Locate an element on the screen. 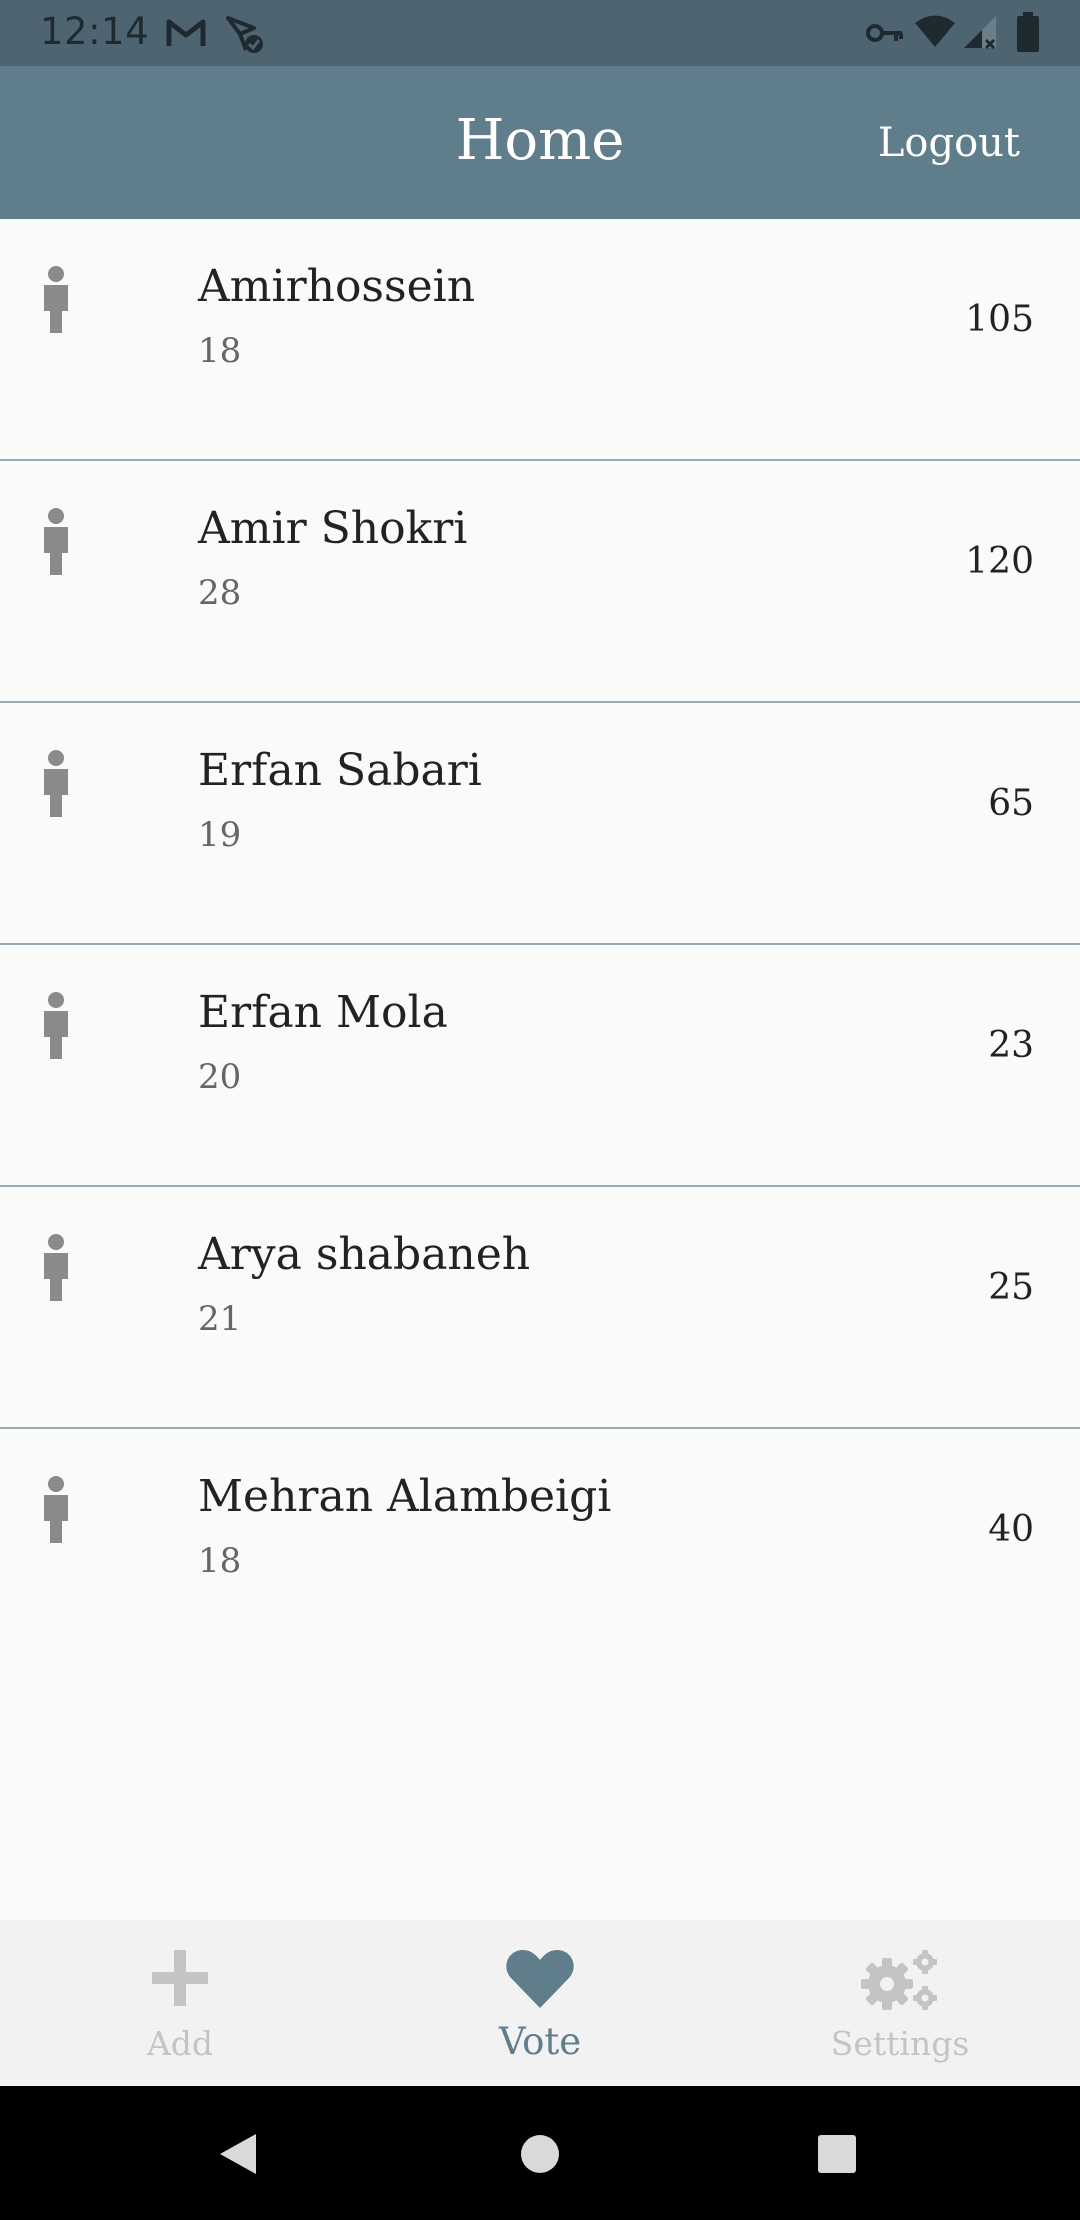  list-item: Amirhossein 18 105 is located at coordinates (540, 340).